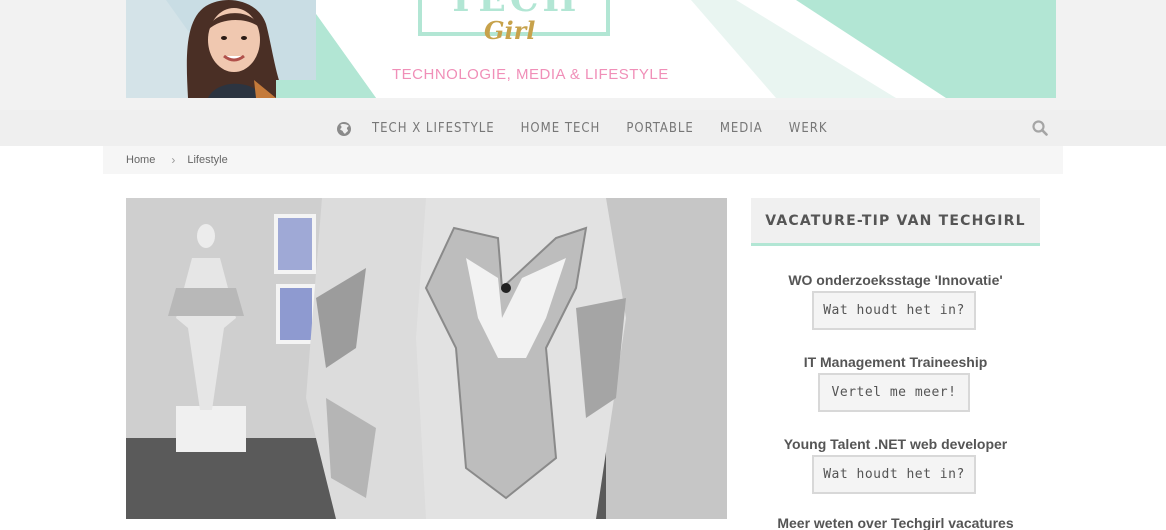 The height and width of the screenshot is (530, 1166). What do you see at coordinates (433, 128) in the screenshot?
I see `nav-item-tech-x-lifestyle: TECH X LIFESTYLE` at bounding box center [433, 128].